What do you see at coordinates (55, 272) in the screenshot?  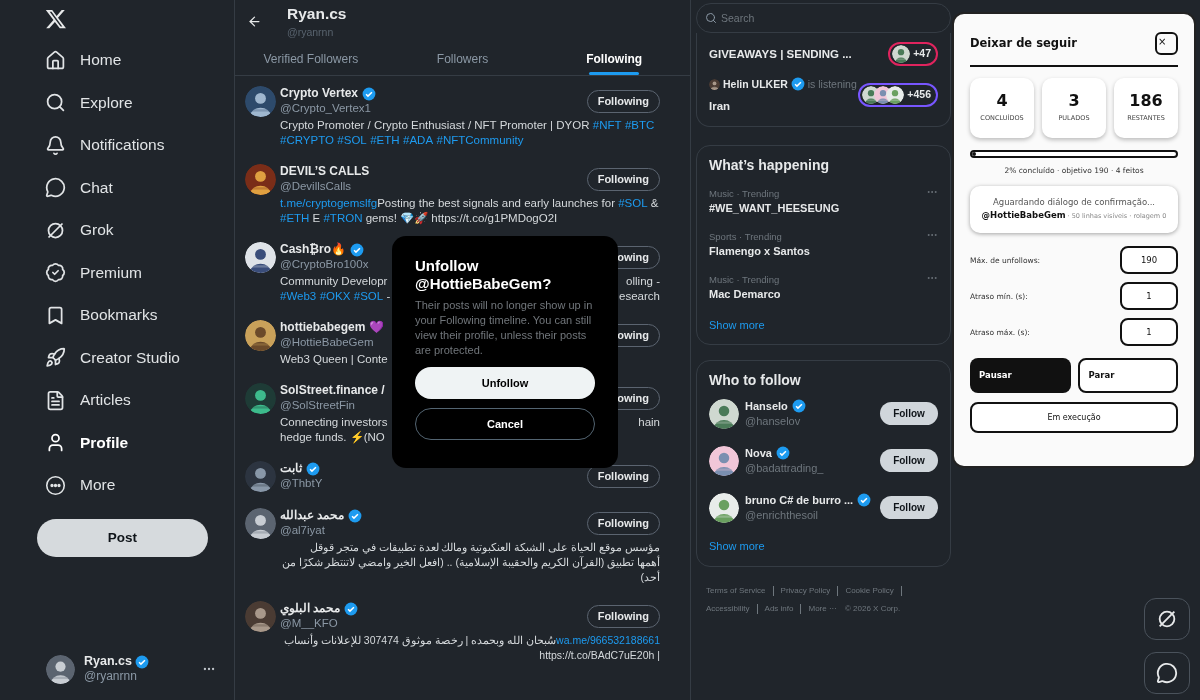 I see `badge-check-icon` at bounding box center [55, 272].